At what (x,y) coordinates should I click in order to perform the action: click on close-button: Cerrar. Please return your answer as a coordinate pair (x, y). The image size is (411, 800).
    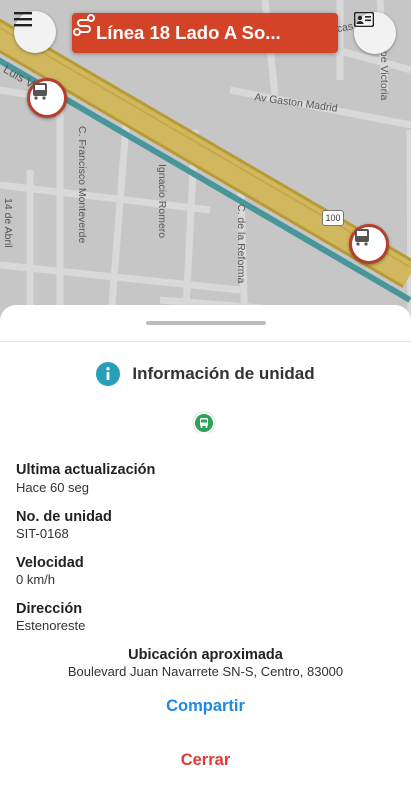
    Looking at the image, I should click on (205, 760).